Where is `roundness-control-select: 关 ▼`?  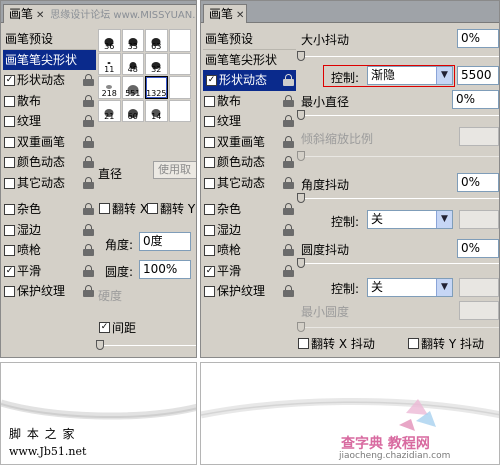
roundness-control-select: 关 ▼ is located at coordinates (410, 287).